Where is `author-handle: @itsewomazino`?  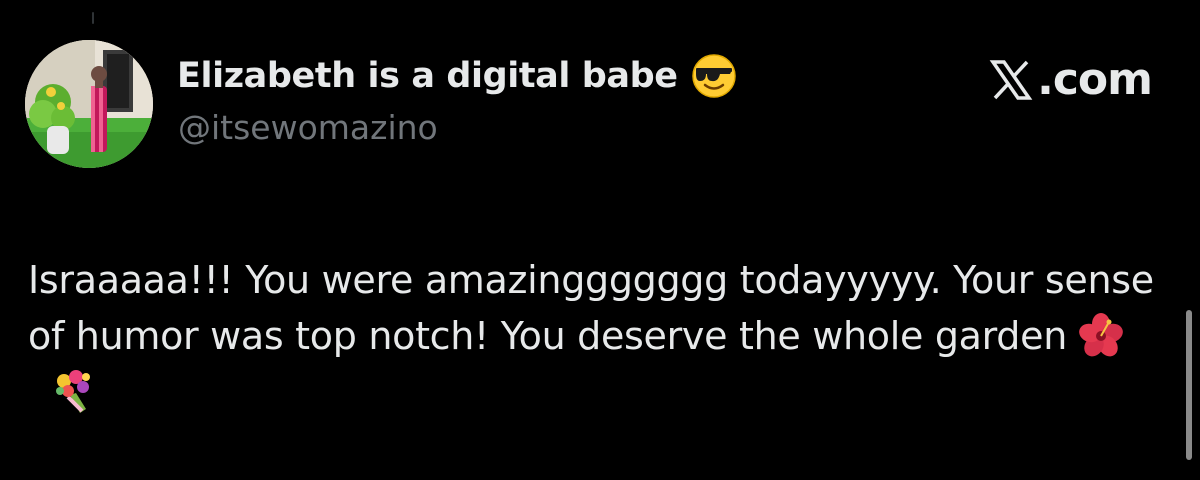 author-handle: @itsewomazino is located at coordinates (308, 127).